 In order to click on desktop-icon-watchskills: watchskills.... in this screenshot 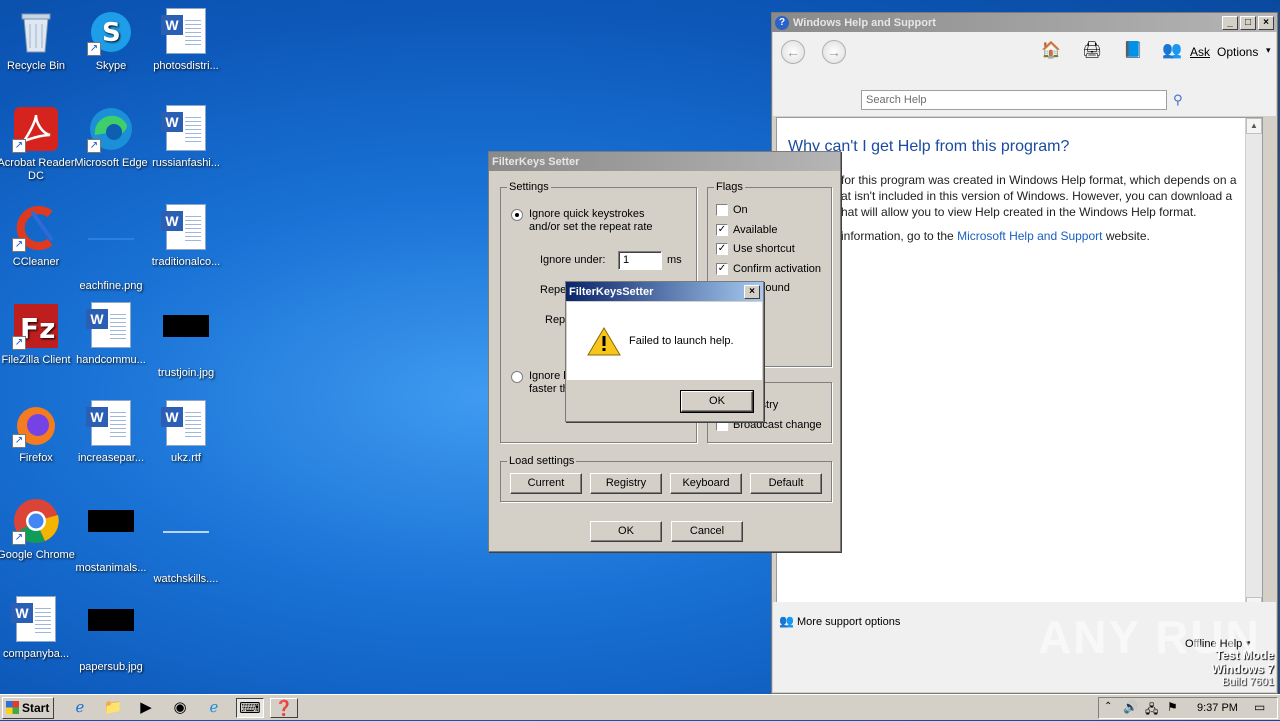, I will do `click(186, 541)`.